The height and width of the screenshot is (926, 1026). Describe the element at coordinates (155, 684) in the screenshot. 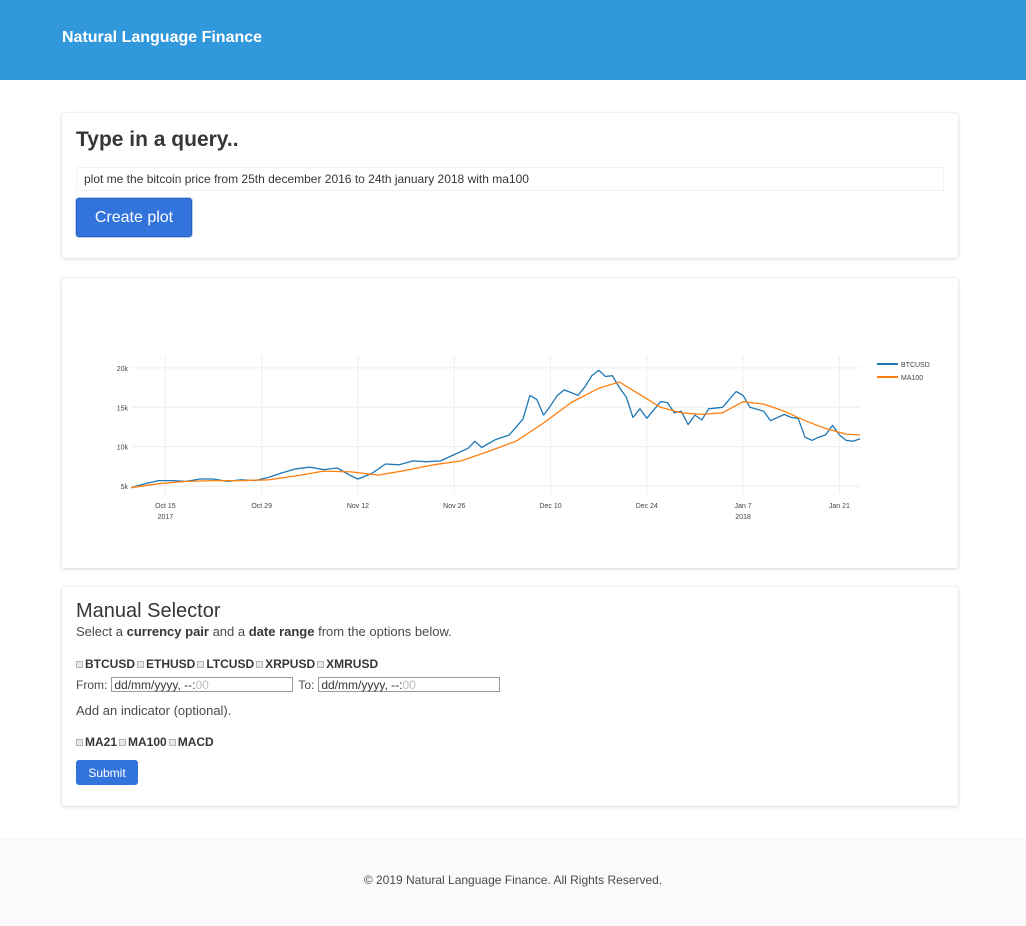

I see `from-date-placeholder: dd/mm/yyyy, --:` at that location.